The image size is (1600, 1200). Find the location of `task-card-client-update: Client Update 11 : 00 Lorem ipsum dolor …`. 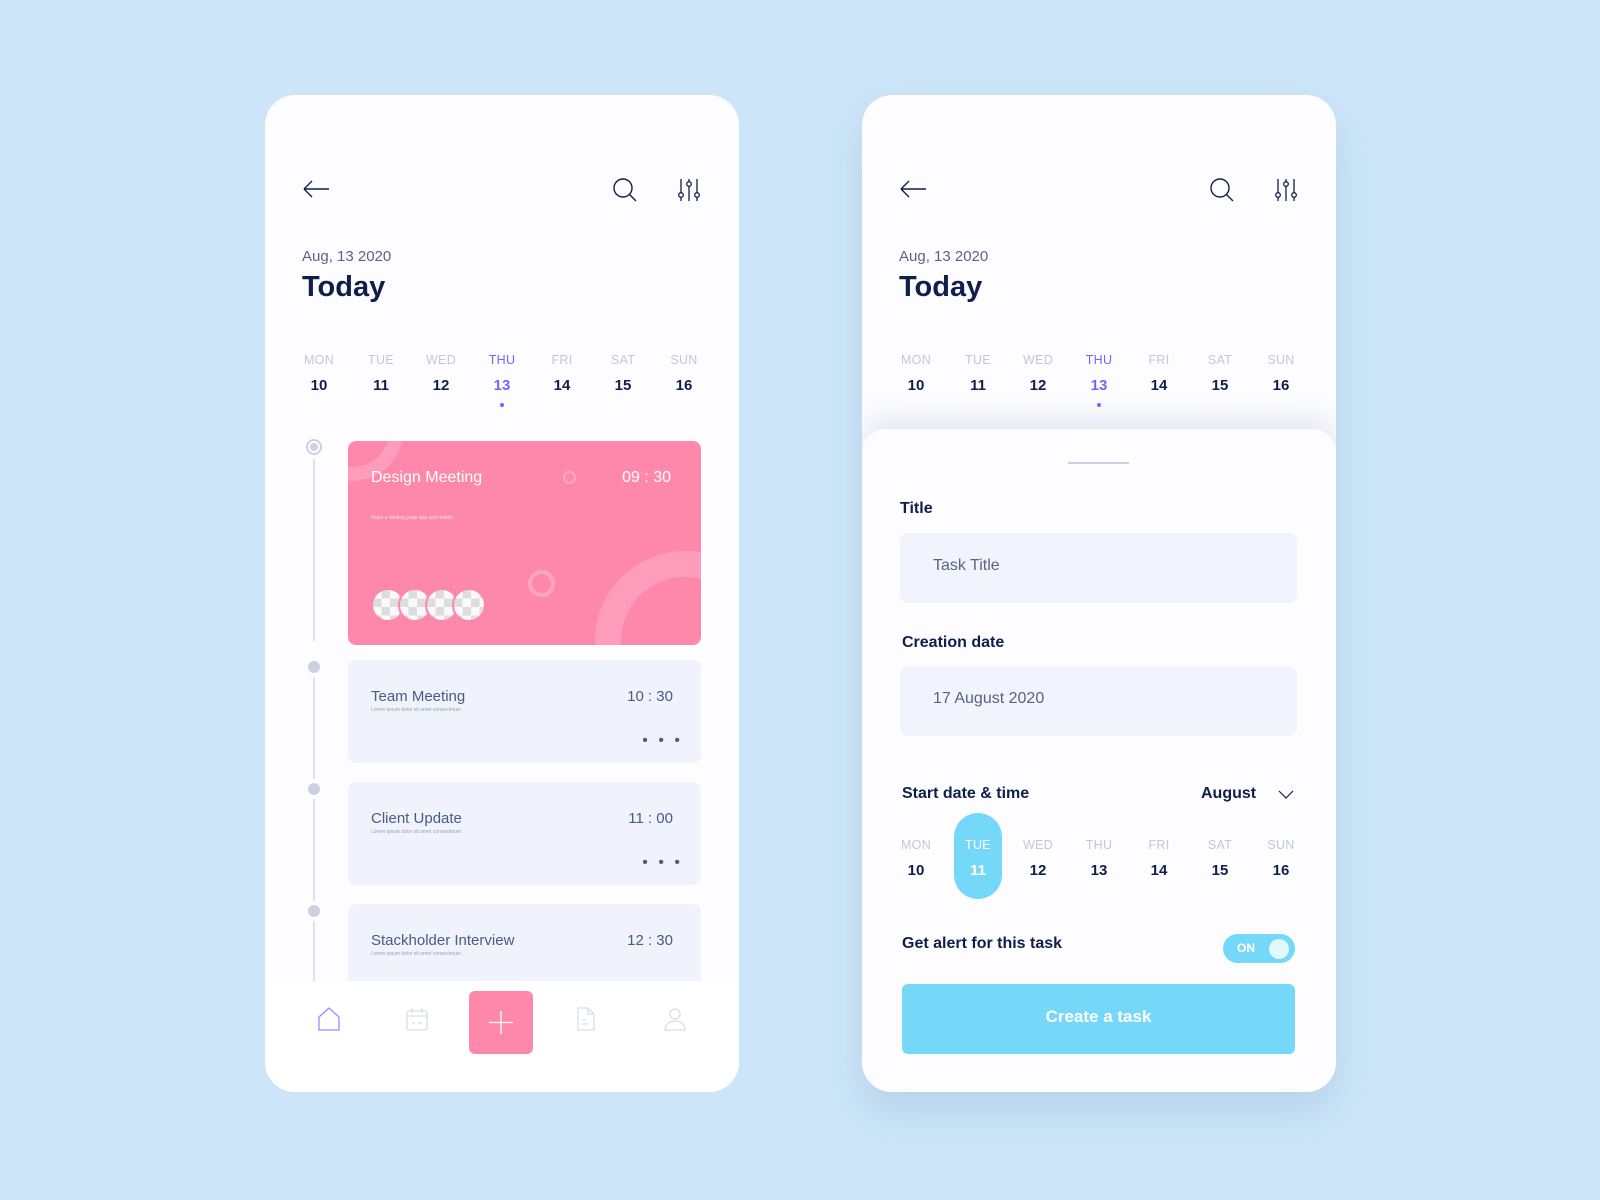

task-card-client-update: Client Update 11 : 00 Lorem ipsum dolor … is located at coordinates (524, 833).